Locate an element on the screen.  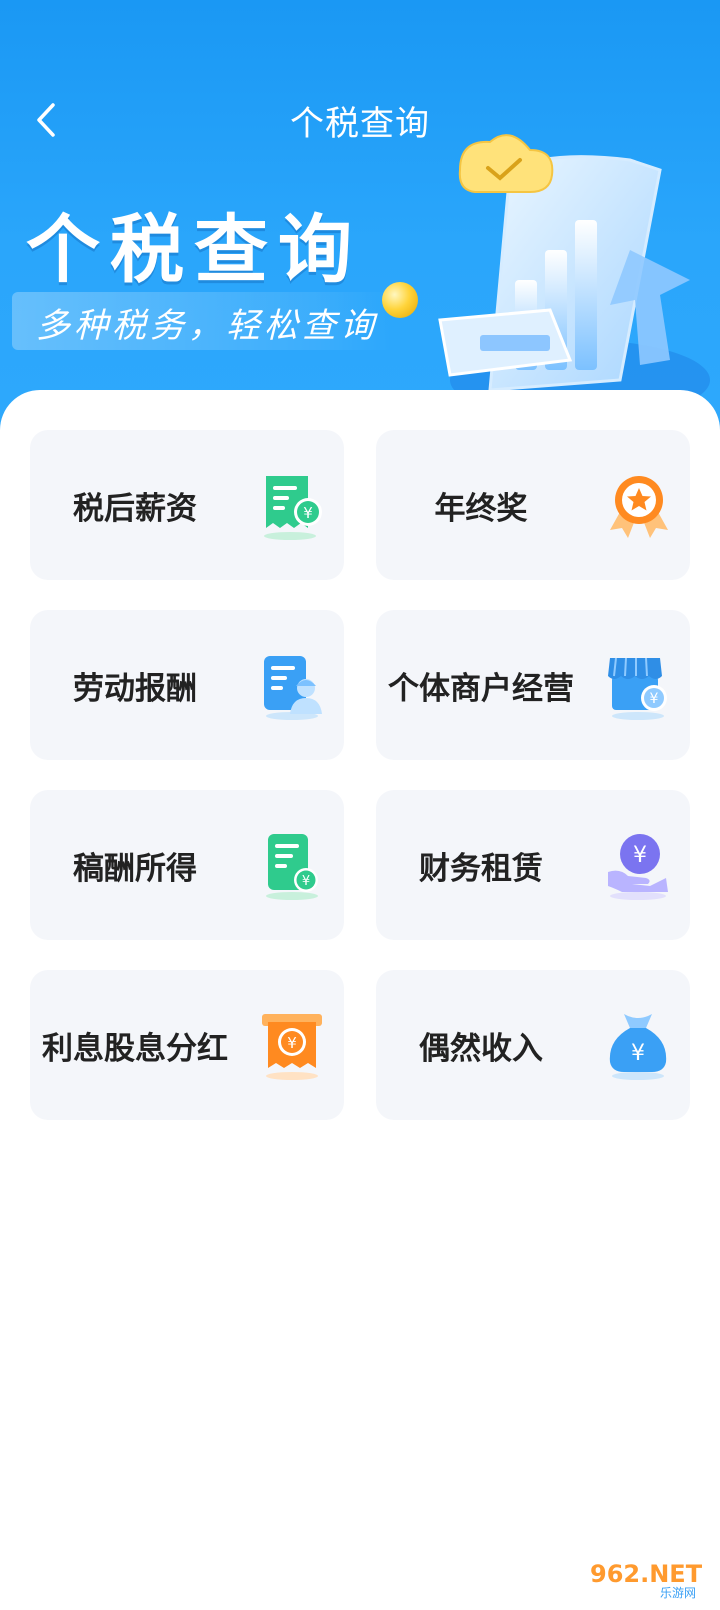
category-label: 利息股息分红 is located at coordinates (135, 1048).